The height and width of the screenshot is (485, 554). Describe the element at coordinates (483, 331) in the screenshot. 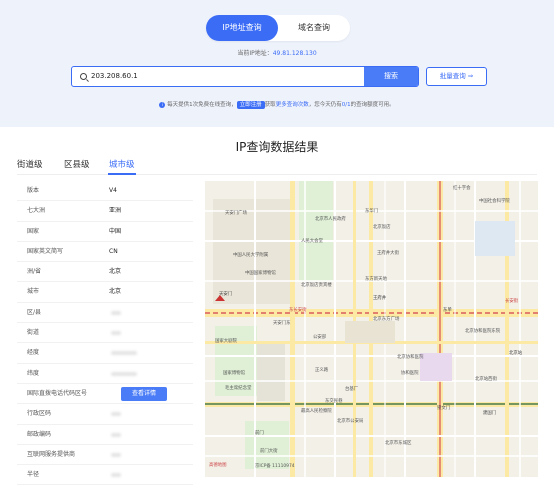

I see `map-label: 北京协和医院东院` at that location.